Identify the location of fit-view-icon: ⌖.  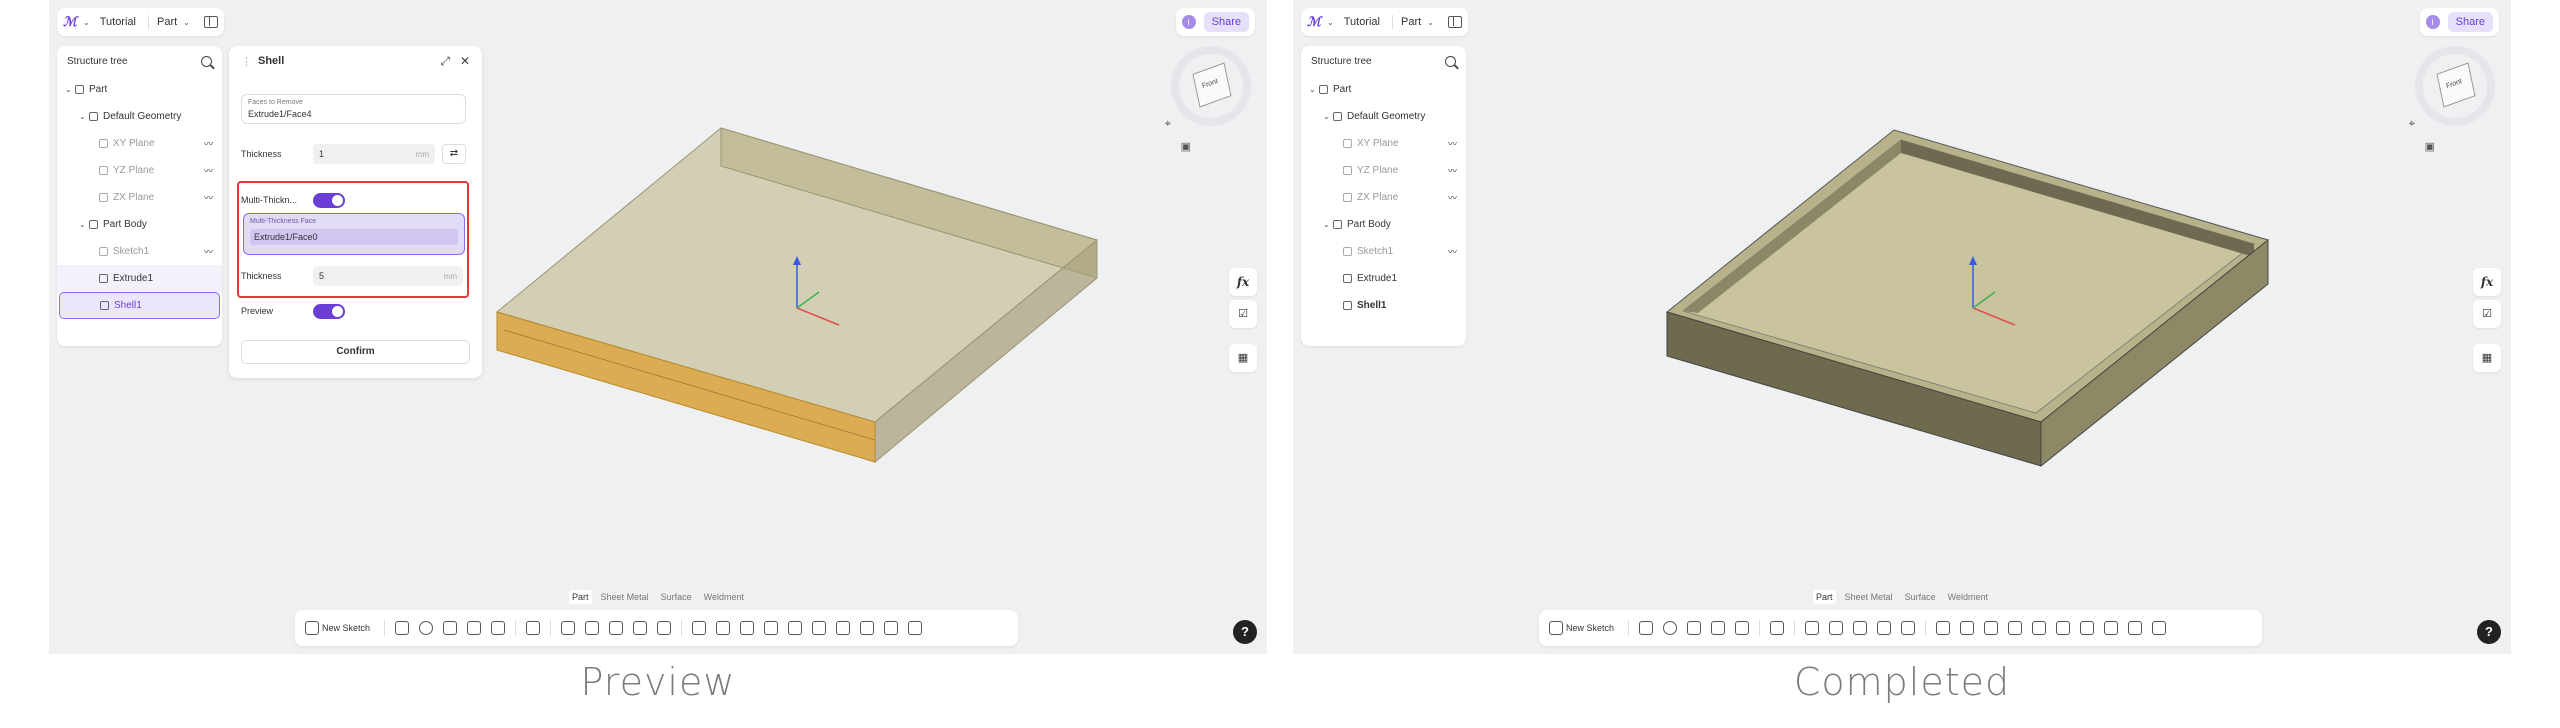
(1168, 124).